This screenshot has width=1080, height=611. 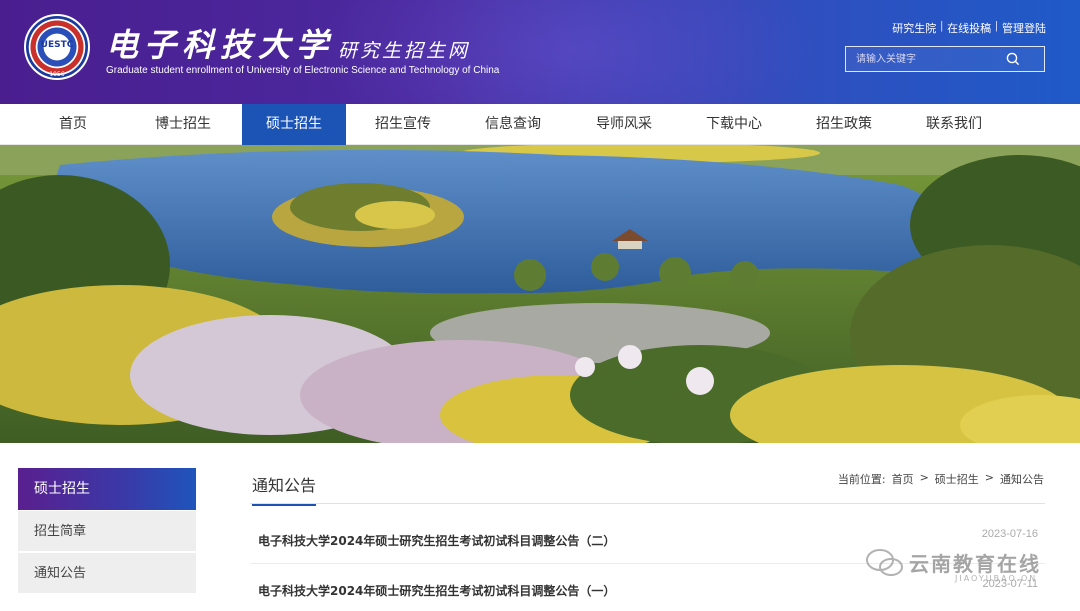 I want to click on breadcrumb-notices: 通知公告, so click(x=1022, y=479).